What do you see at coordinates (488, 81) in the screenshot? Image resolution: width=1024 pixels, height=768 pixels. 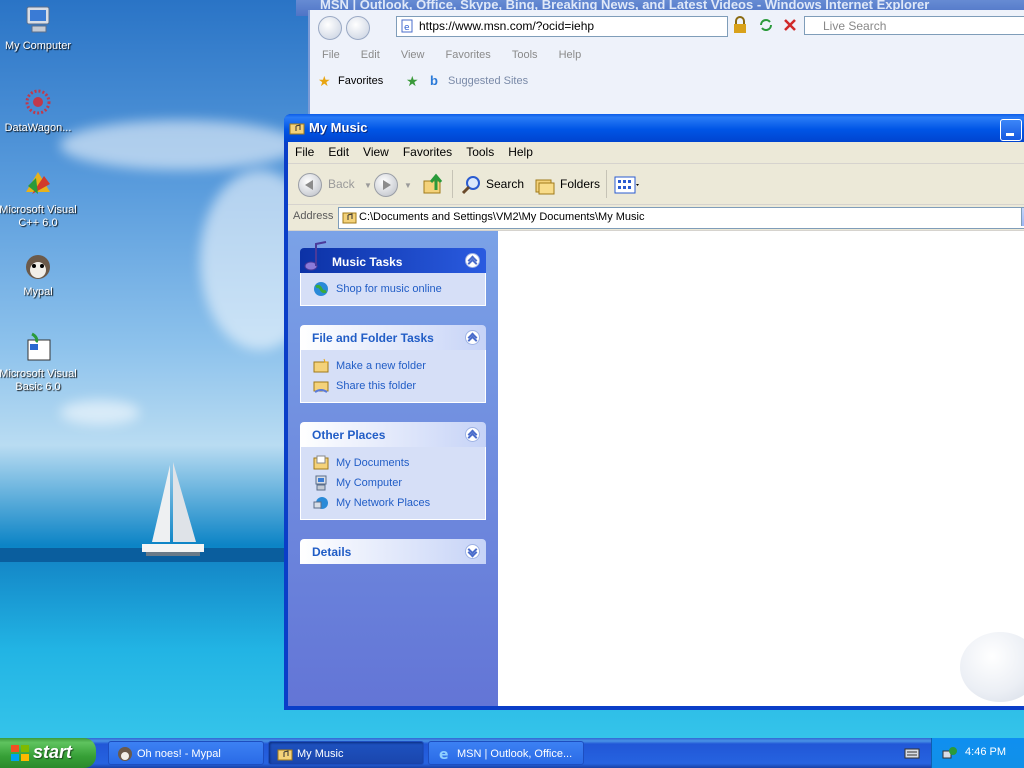 I see `ie-suggested-sites: Suggested Sites` at bounding box center [488, 81].